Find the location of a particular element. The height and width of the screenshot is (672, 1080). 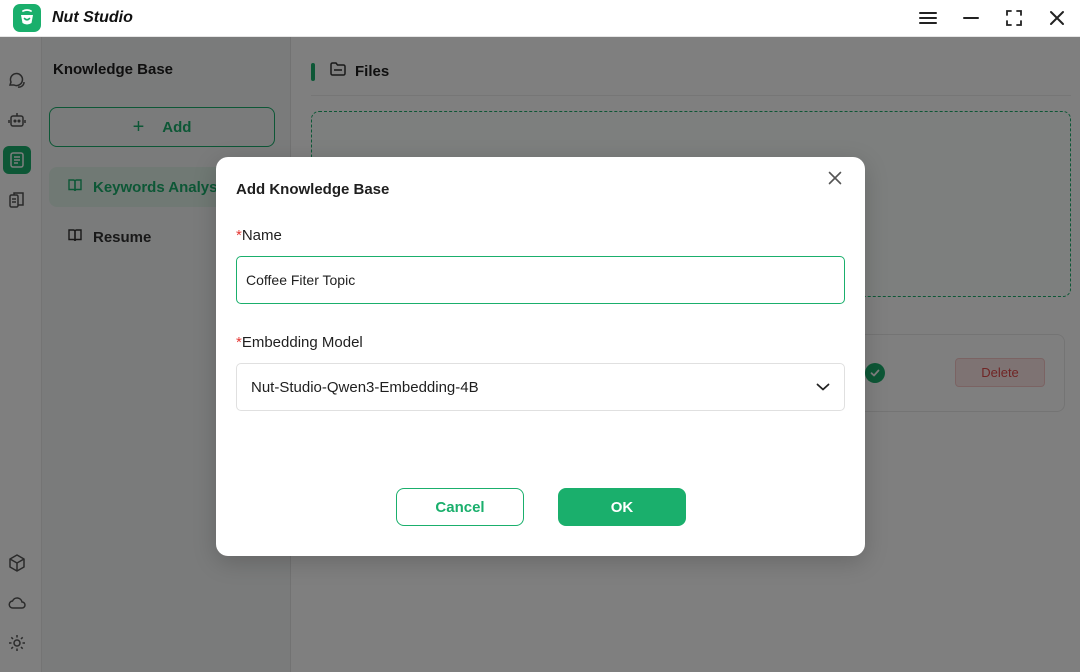

selected-model: Nut-Studio-Qwen3-Embedding-4B is located at coordinates (365, 387).